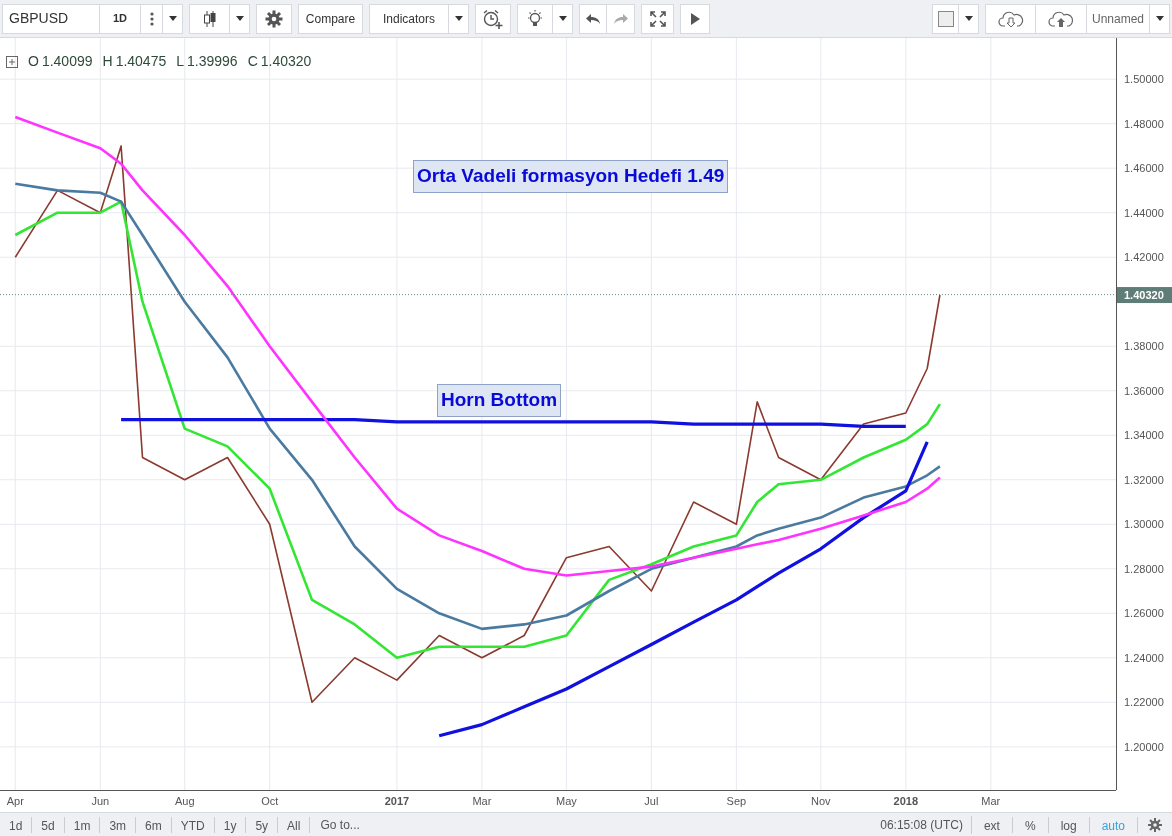 This screenshot has width=1172, height=836. Describe the element at coordinates (922, 824) in the screenshot. I see `clock-text: 06:15:08 (UTC)` at that location.